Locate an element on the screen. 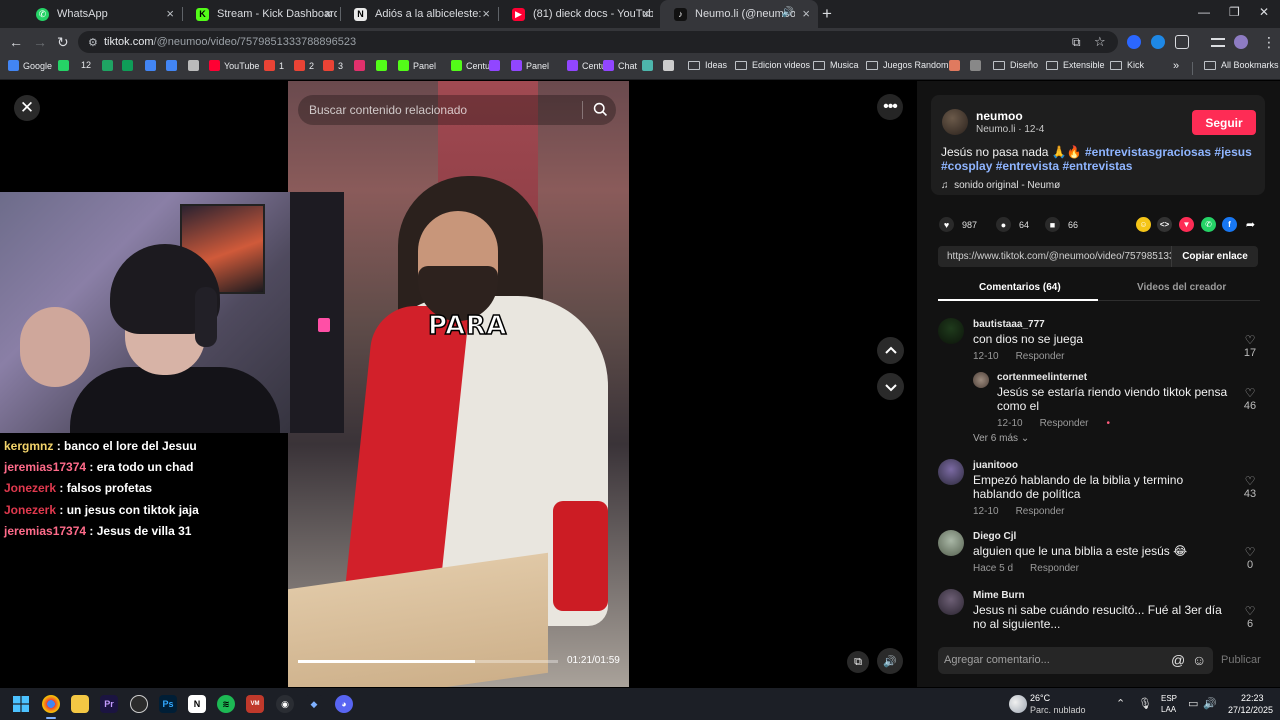 This screenshot has width=1280, height=720. tray-chevron-up-icon: ⌃ is located at coordinates (1120, 703).